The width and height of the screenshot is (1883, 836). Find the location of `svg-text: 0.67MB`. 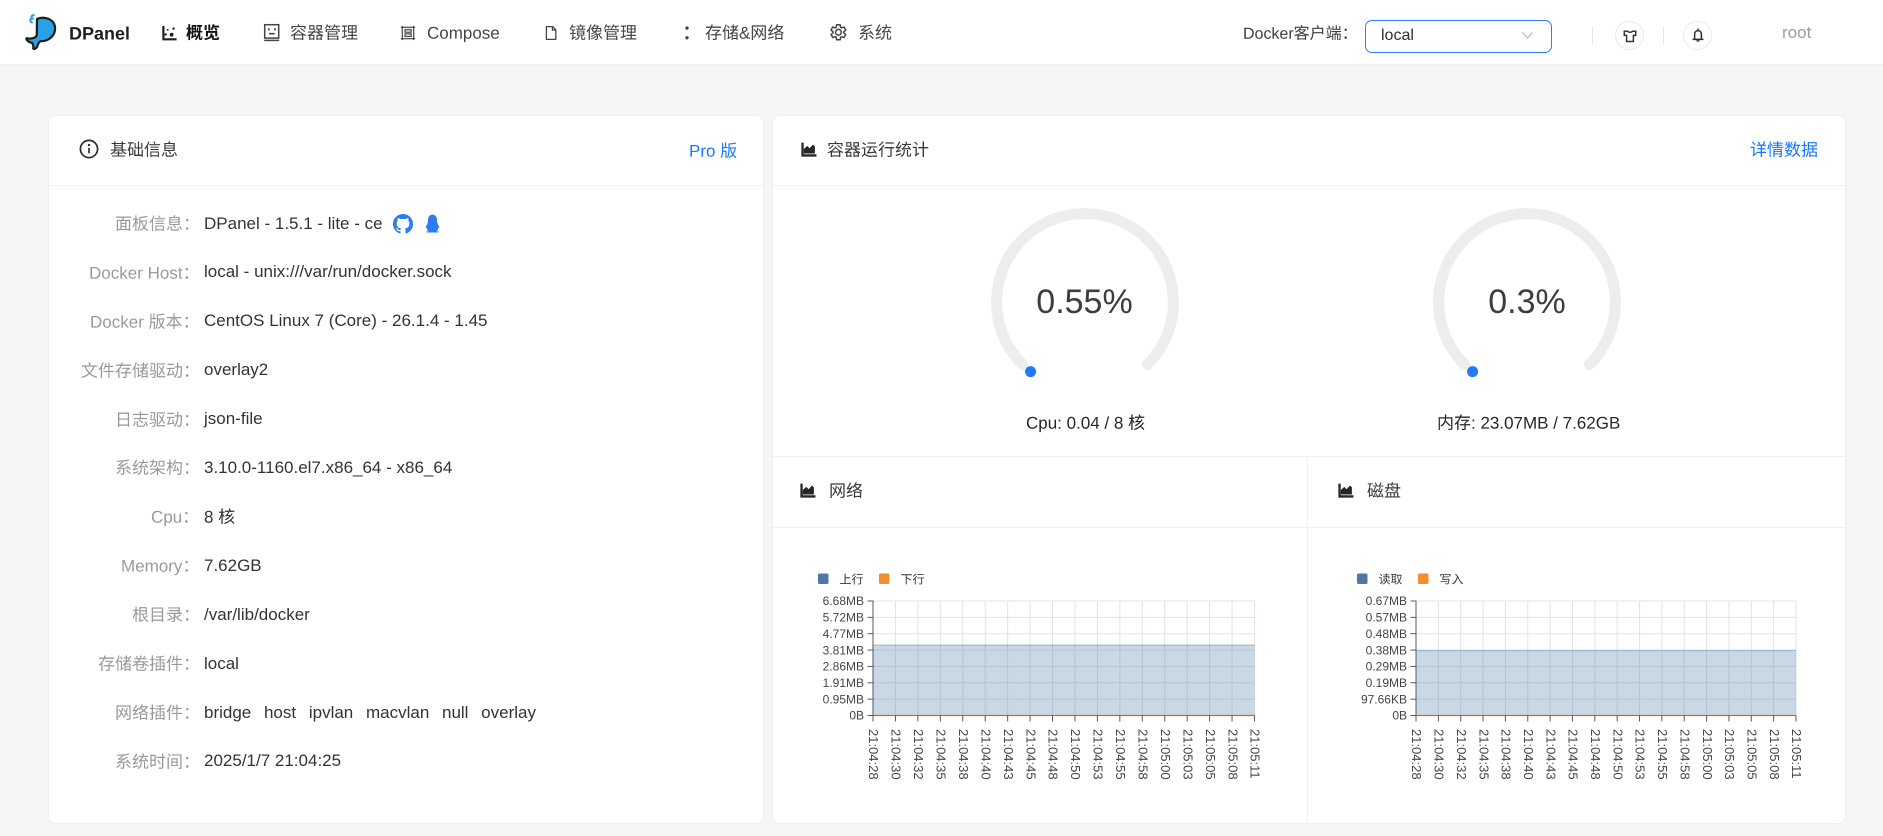

svg-text: 0.67MB is located at coordinates (1386, 601).